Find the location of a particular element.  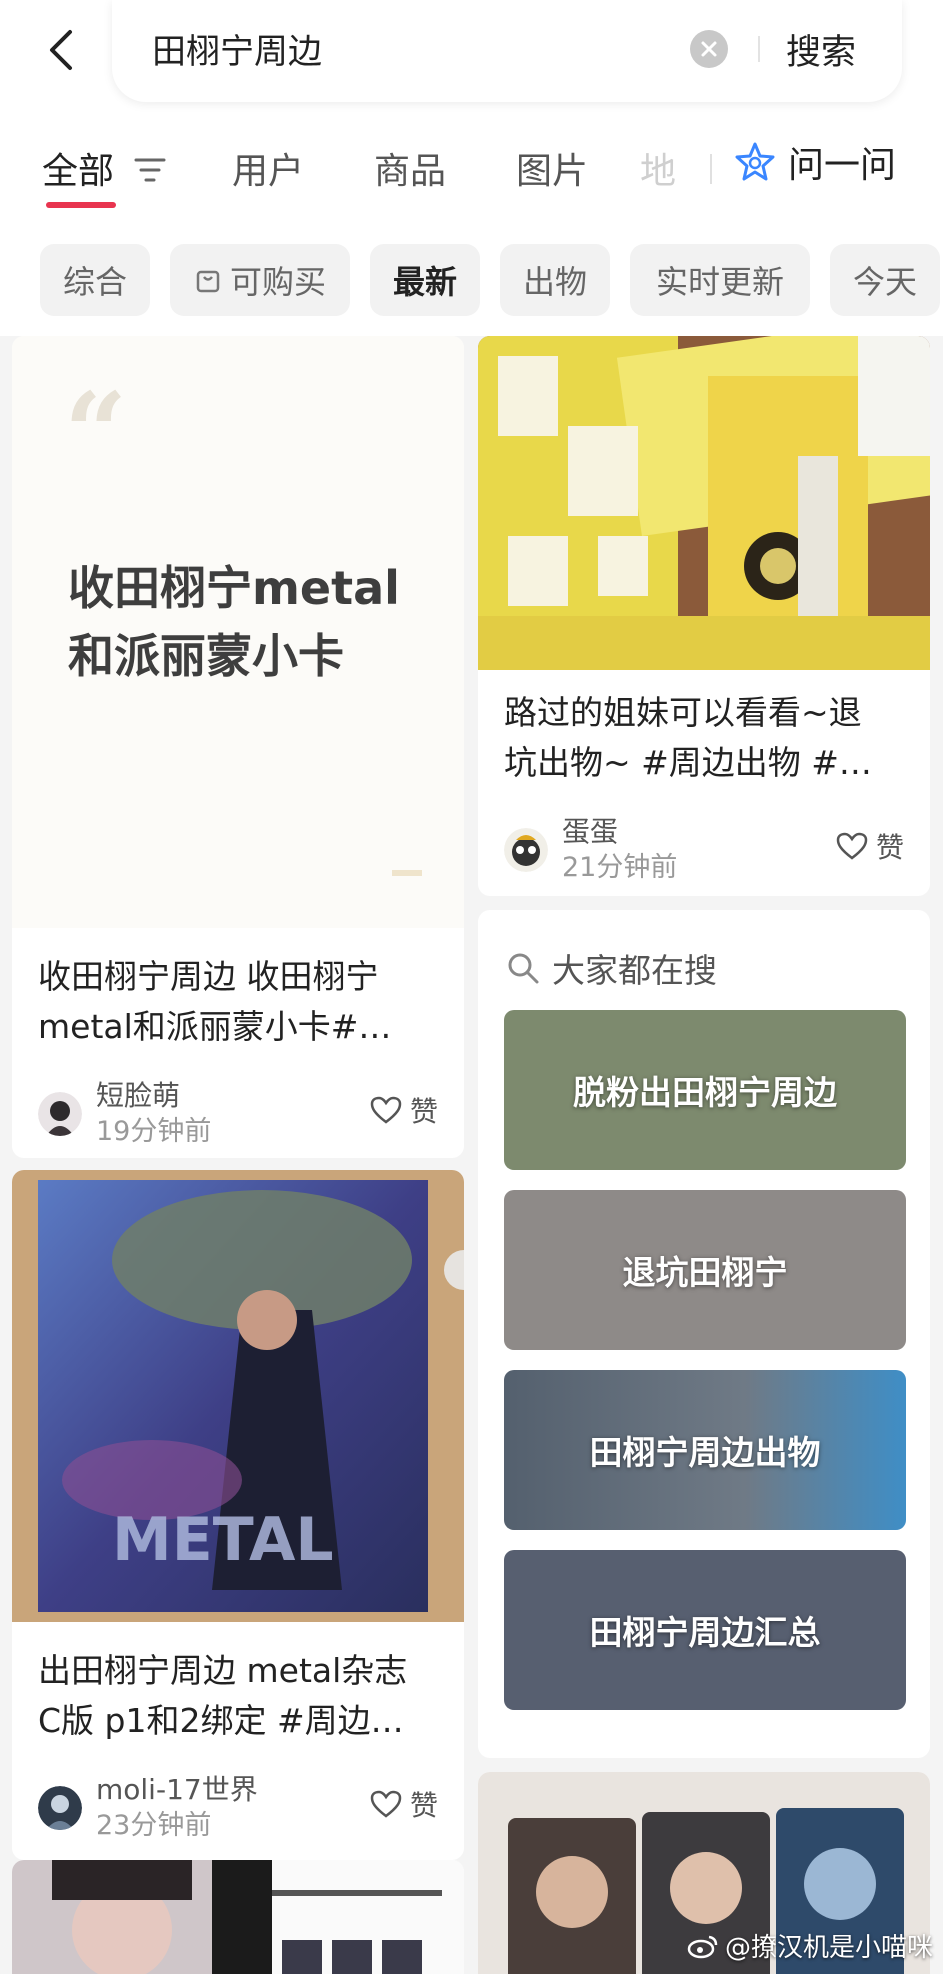

chip-label: 出物 is located at coordinates (554, 282).